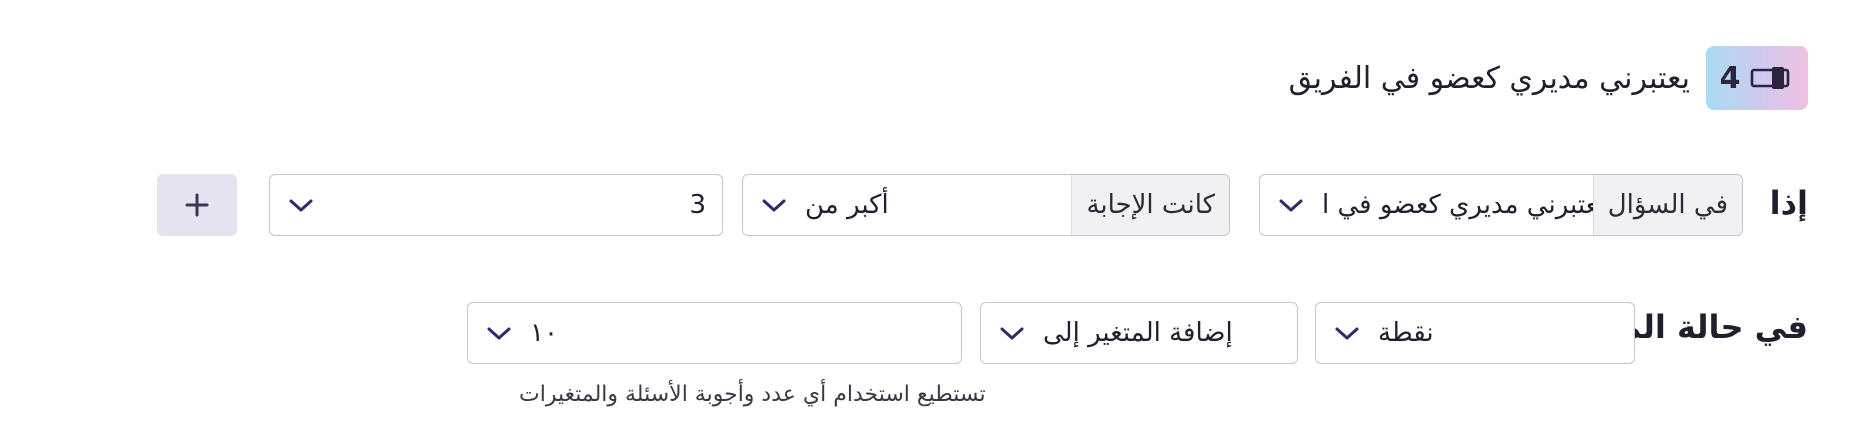 This screenshot has height=432, width=1872. Describe the element at coordinates (1406, 333) in the screenshot. I see `variable-select-value: نقطة` at that location.